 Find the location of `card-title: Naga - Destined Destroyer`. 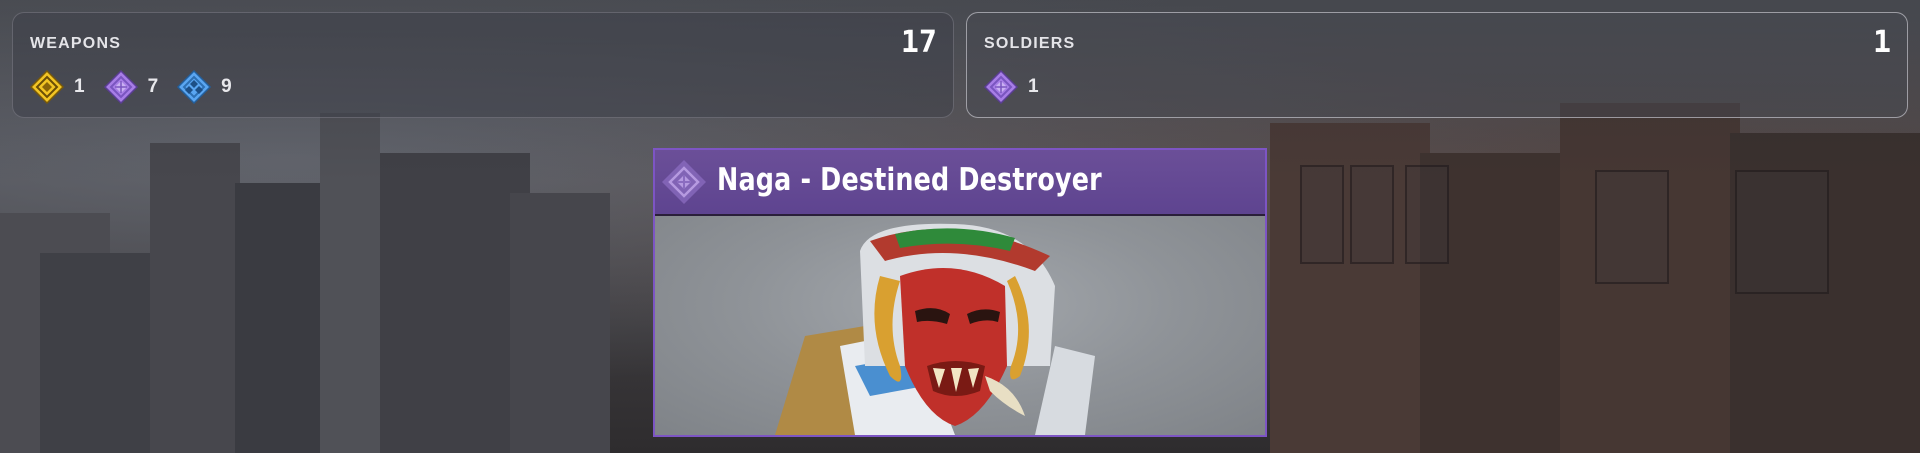

card-title: Naga - Destined Destroyer is located at coordinates (909, 180).